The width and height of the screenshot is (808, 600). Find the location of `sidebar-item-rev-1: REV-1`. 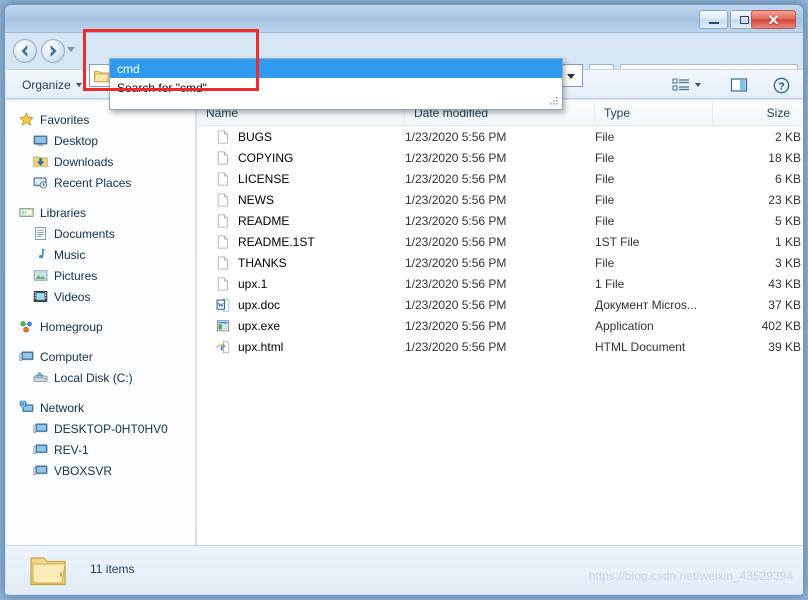

sidebar-item-rev-1: REV-1 is located at coordinates (100, 449).